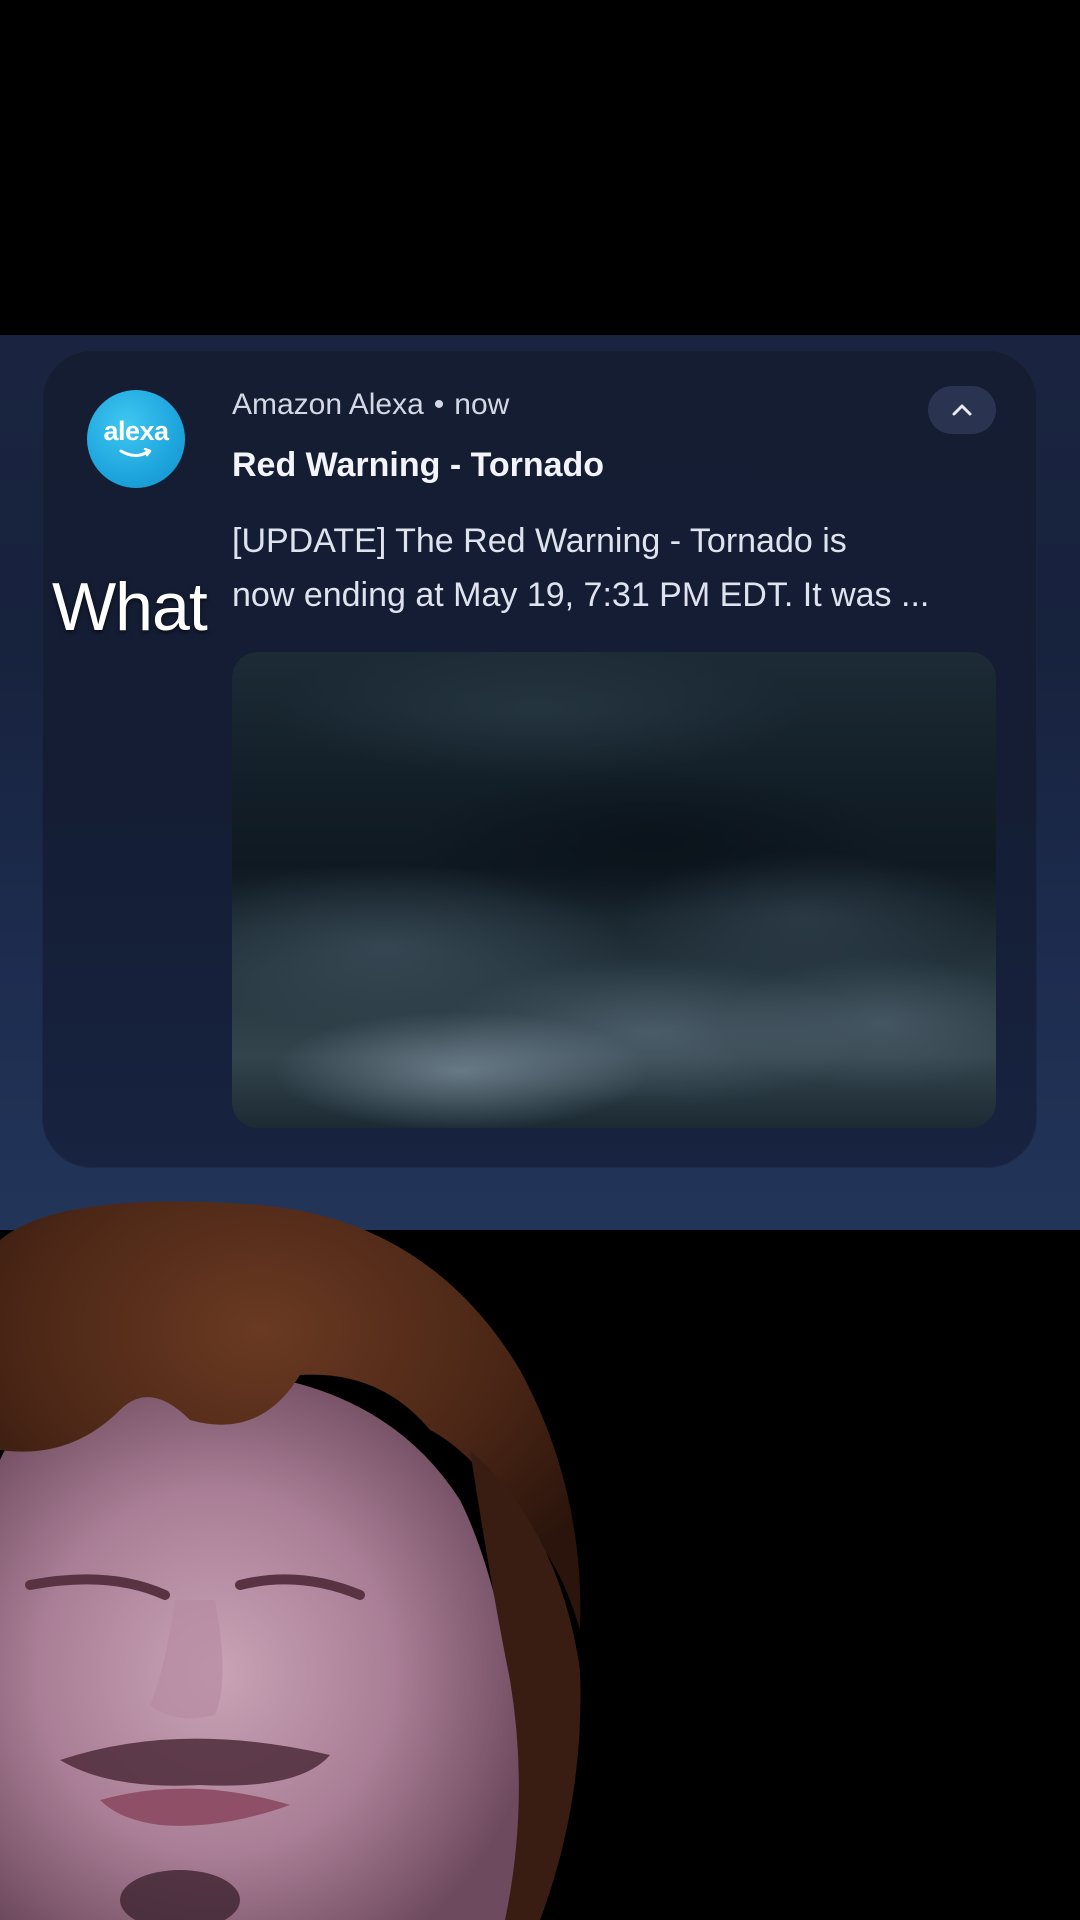 The image size is (1080, 1920). I want to click on app-name: Amazon Alexa, so click(328, 404).